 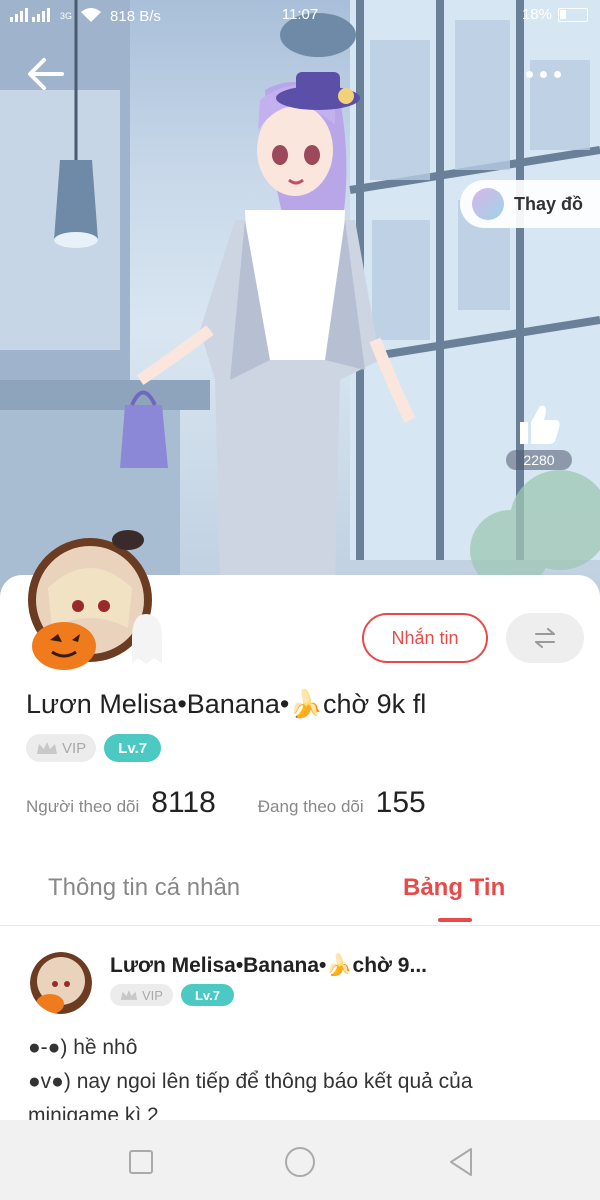 I want to click on active-tab-indicator, so click(x=455, y=920).